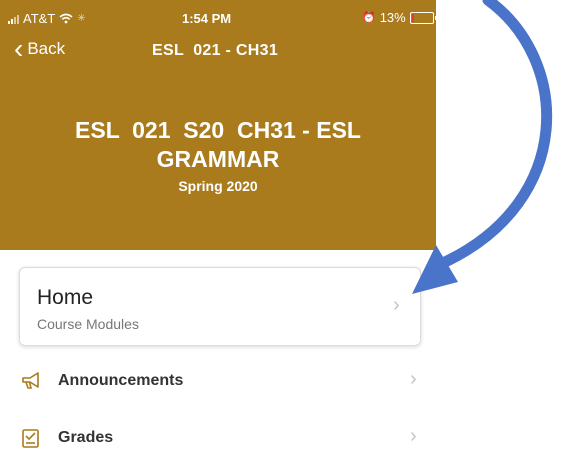  Describe the element at coordinates (218, 439) in the screenshot. I see `menu-item-grades: Grades ›` at that location.